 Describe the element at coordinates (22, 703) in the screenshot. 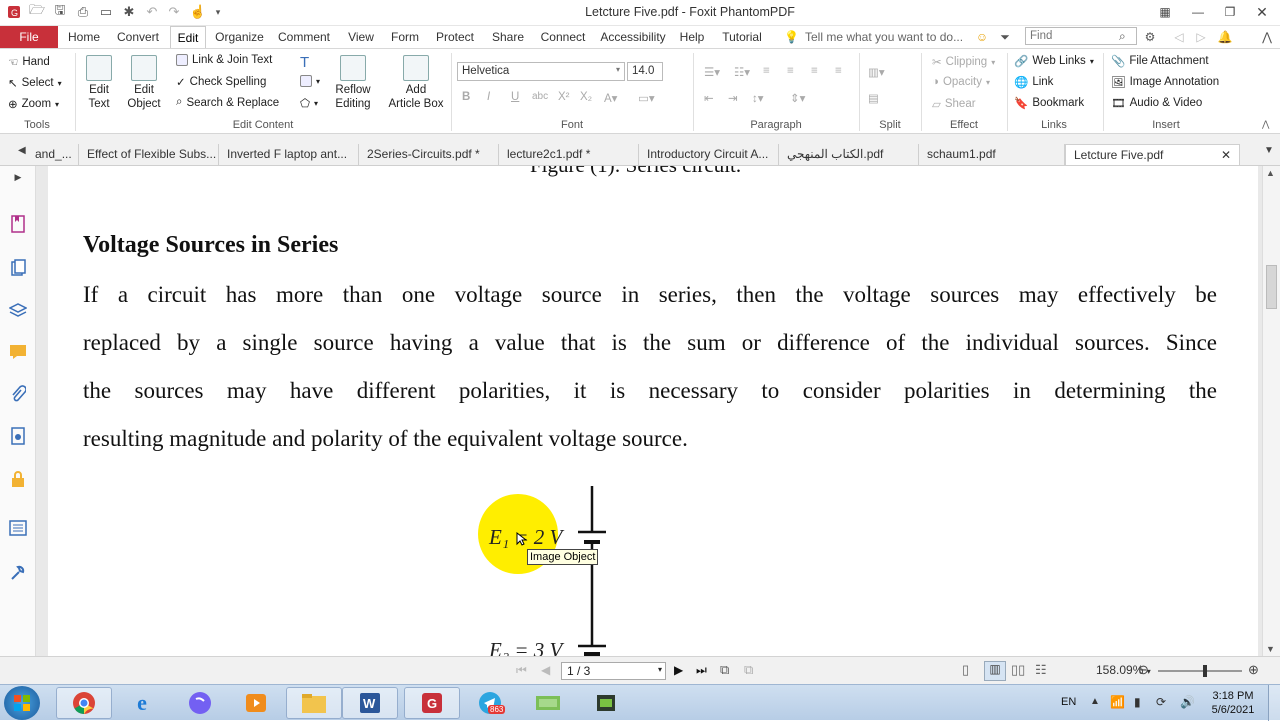

I see `start-button-icon` at that location.